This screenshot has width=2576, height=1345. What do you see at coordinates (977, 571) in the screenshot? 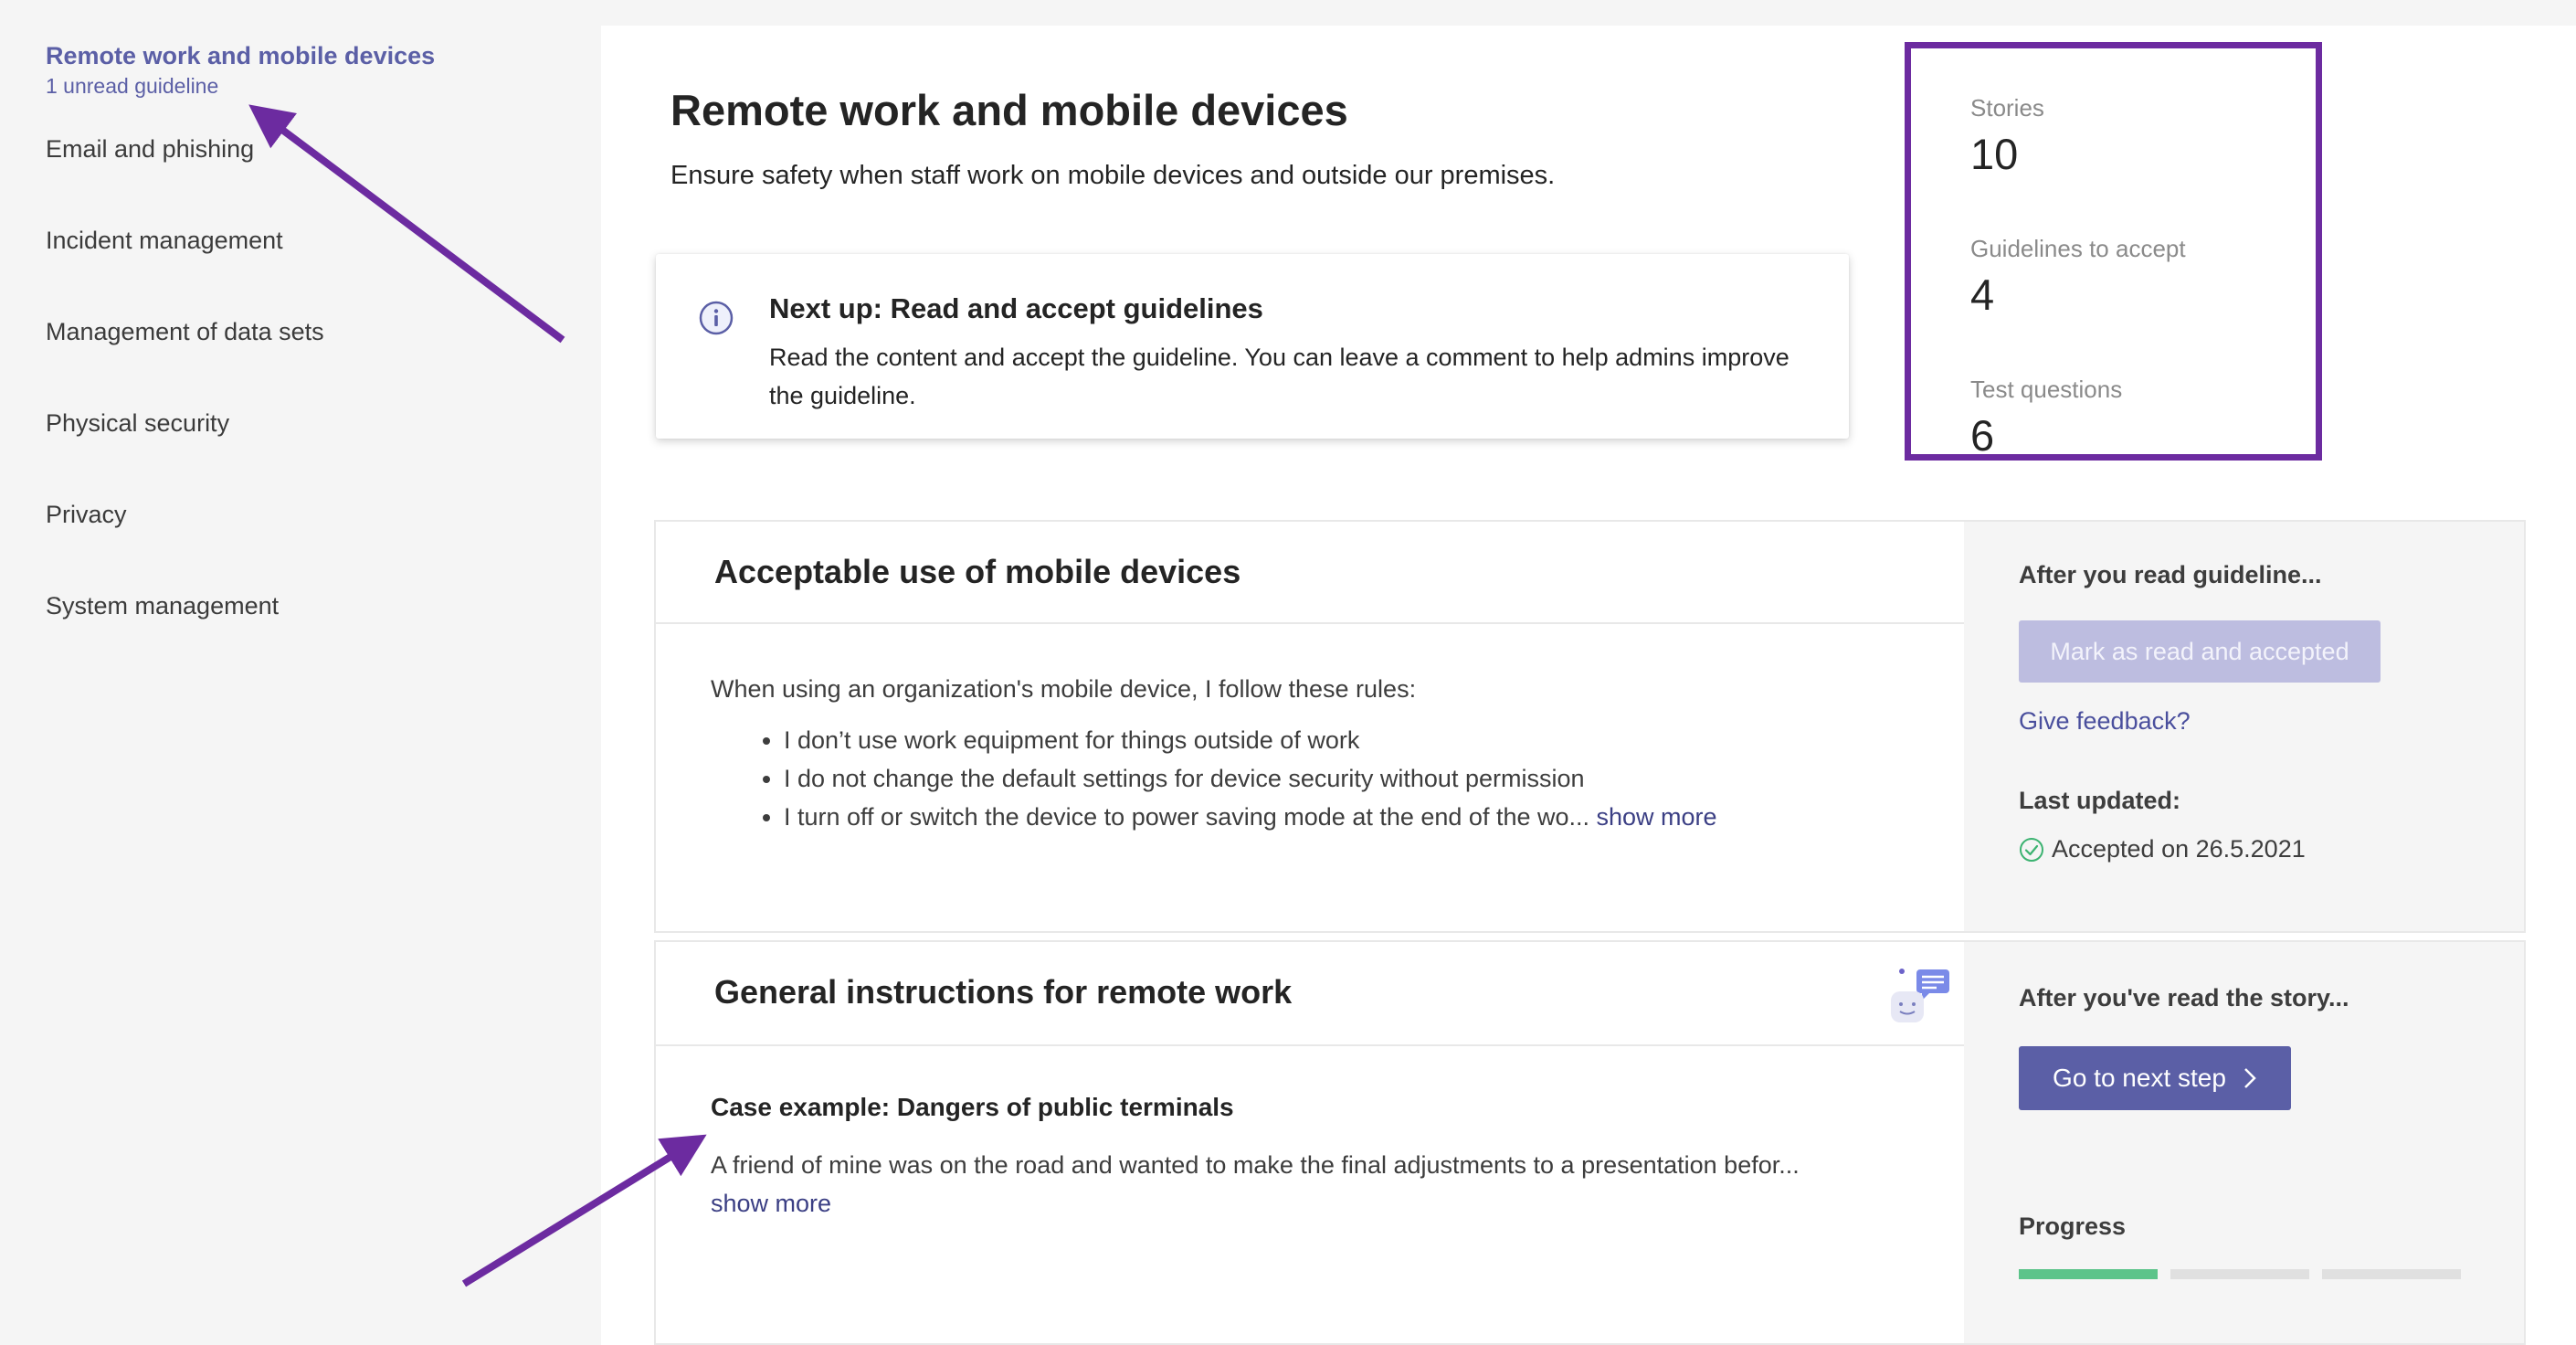
I see `guideline-title: Acceptable use of mobile devices` at bounding box center [977, 571].